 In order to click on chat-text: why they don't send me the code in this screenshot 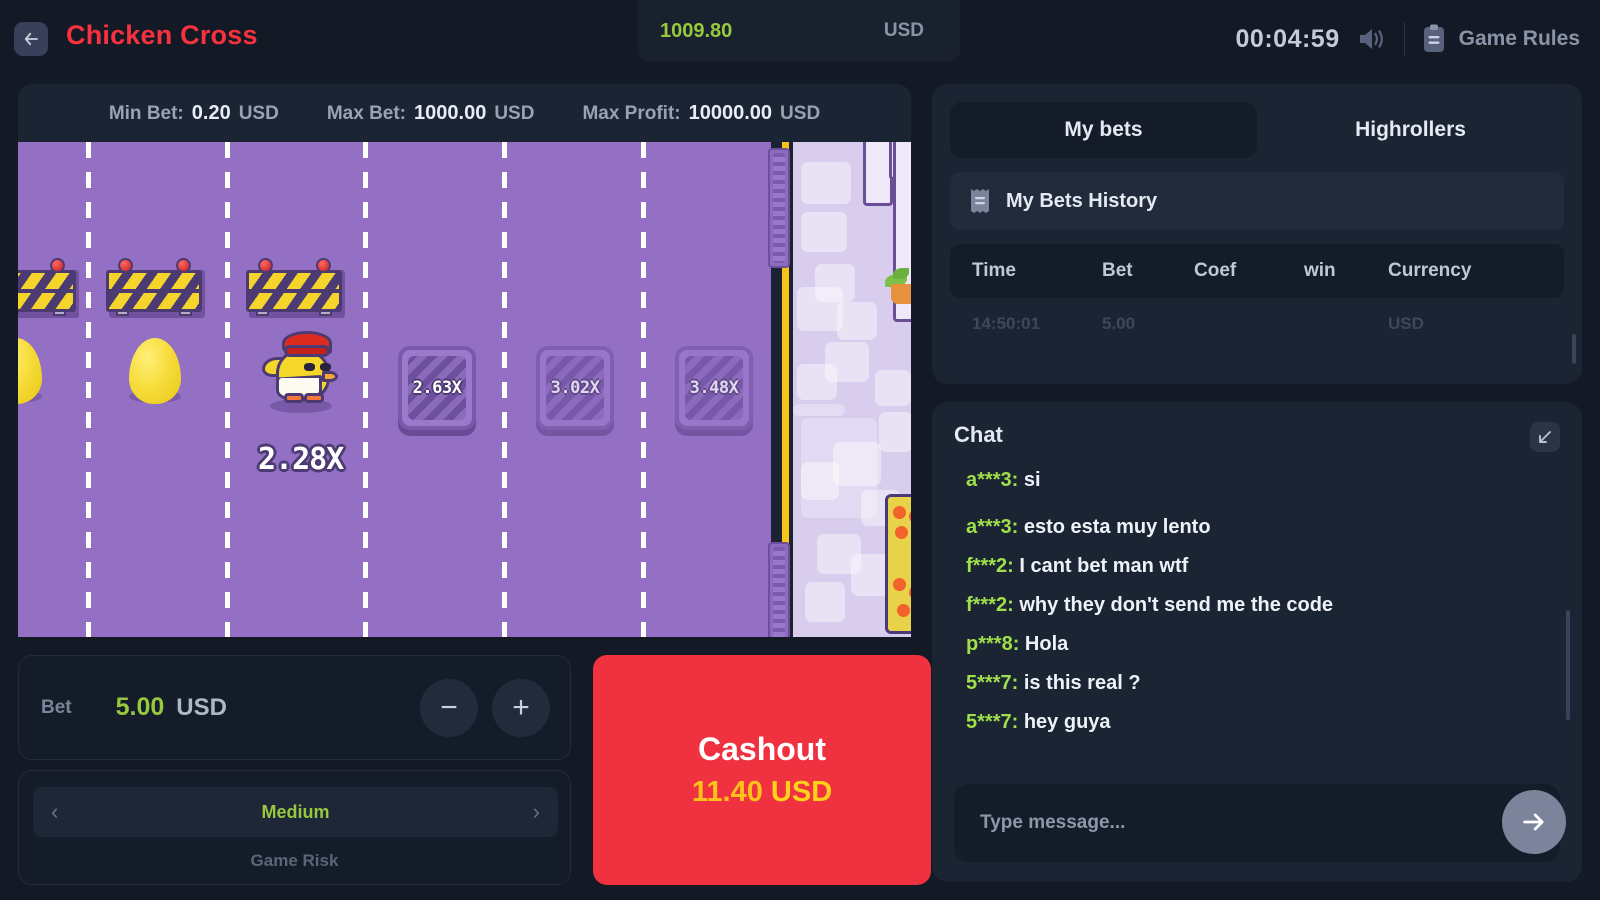, I will do `click(1176, 605)`.